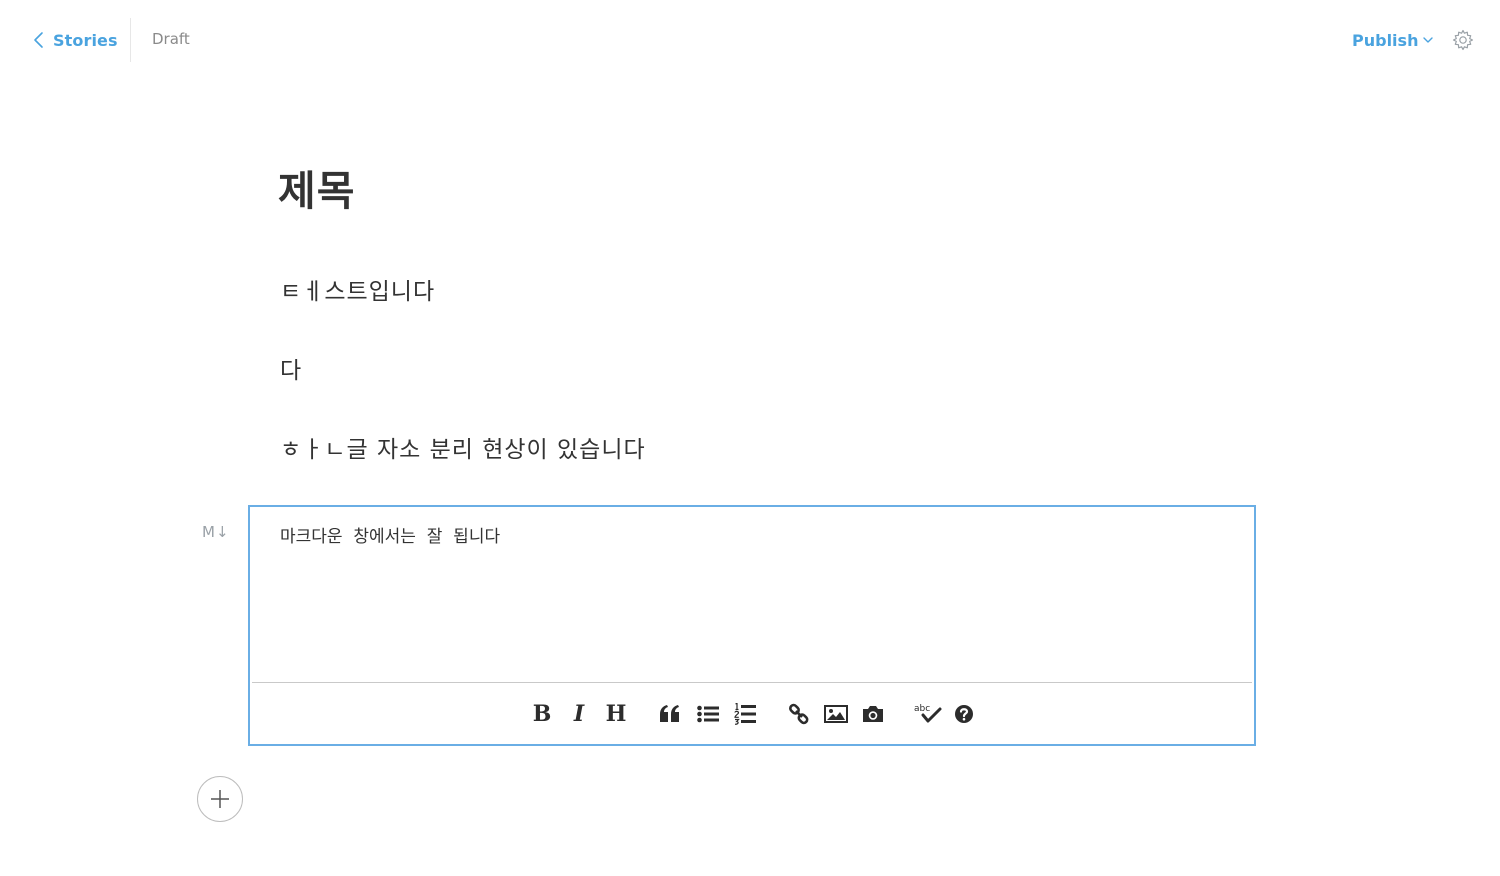 This screenshot has width=1500, height=876. Describe the element at coordinates (216, 532) in the screenshot. I see `markdown-badge: M↓` at that location.